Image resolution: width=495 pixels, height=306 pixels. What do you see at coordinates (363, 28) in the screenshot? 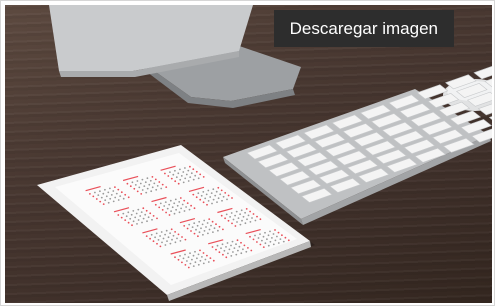
I see `download-image-button: Descaregar imagen` at bounding box center [363, 28].